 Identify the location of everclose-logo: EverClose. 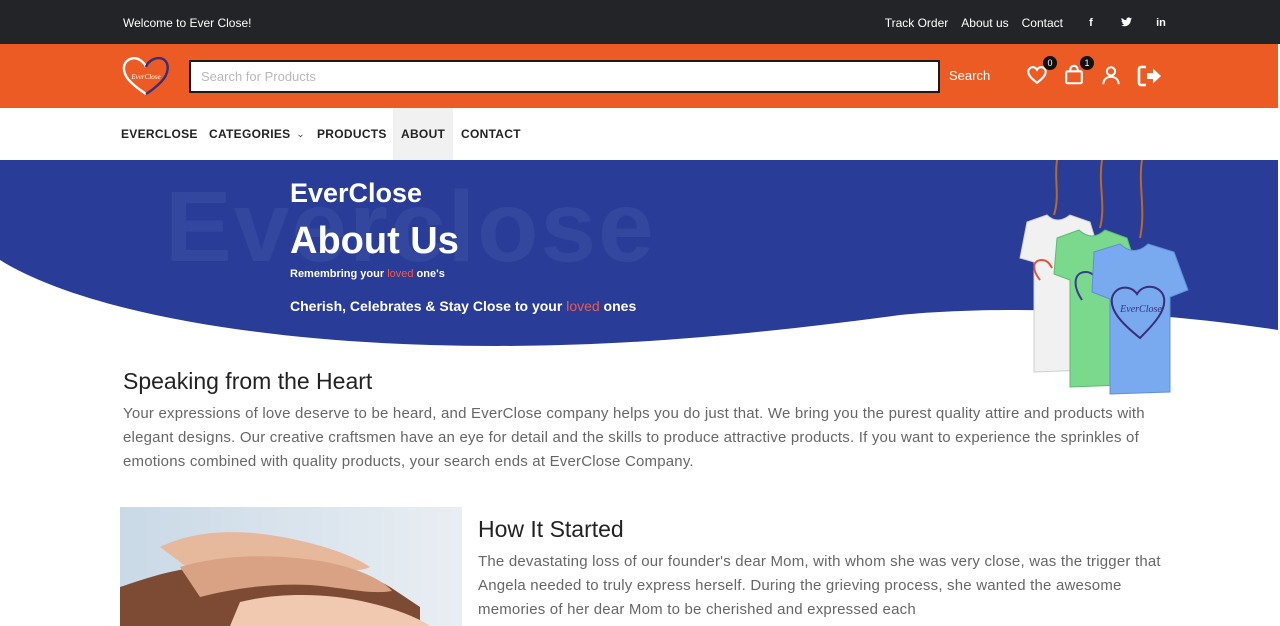
(146, 76).